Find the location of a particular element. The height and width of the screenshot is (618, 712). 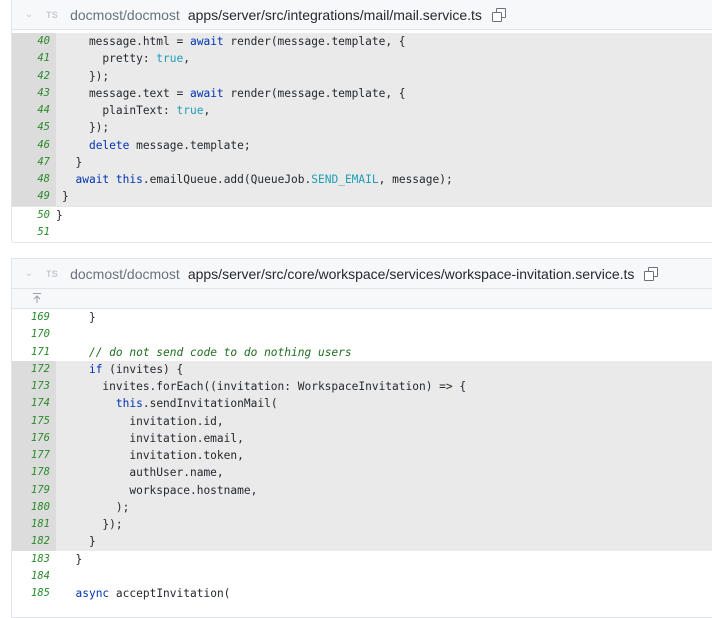

code-line: 176 invitation.email, is located at coordinates (362, 438).